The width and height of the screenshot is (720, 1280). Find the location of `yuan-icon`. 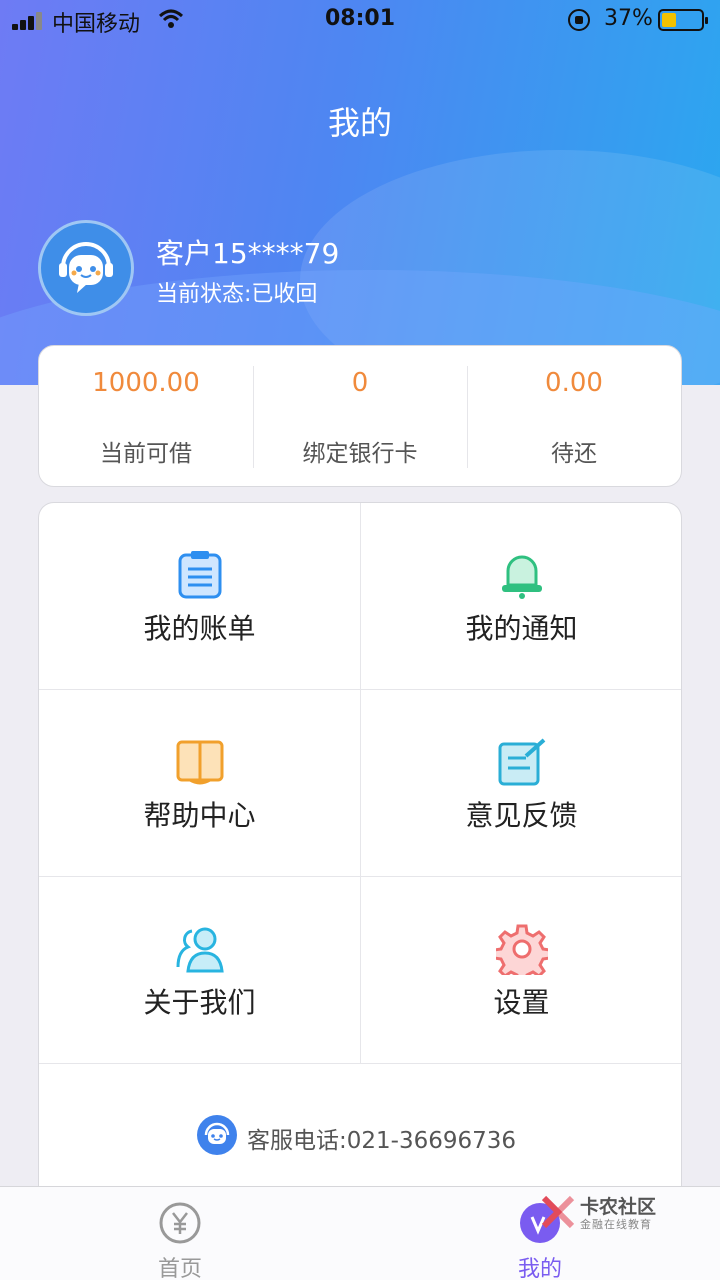

yuan-icon is located at coordinates (180, 1223).